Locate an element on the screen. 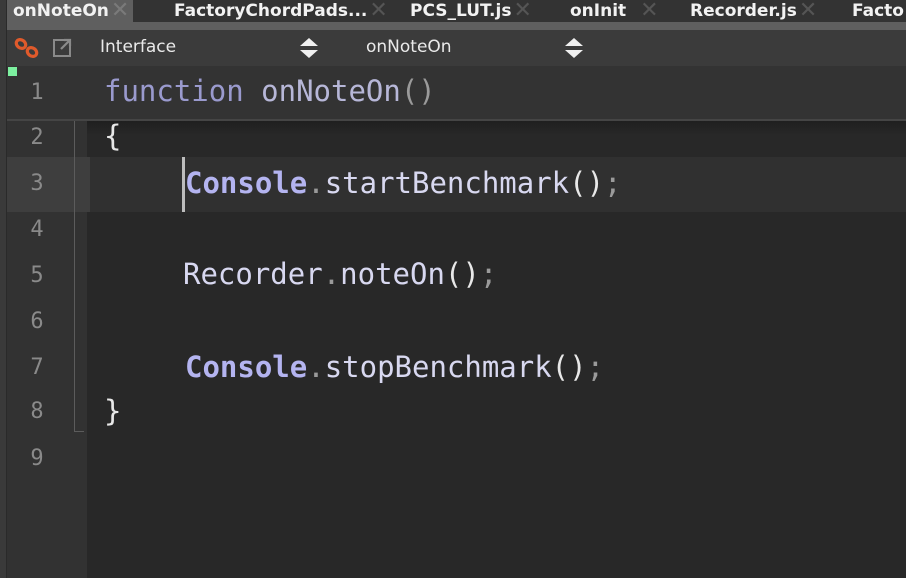  text-cursor is located at coordinates (183, 184).